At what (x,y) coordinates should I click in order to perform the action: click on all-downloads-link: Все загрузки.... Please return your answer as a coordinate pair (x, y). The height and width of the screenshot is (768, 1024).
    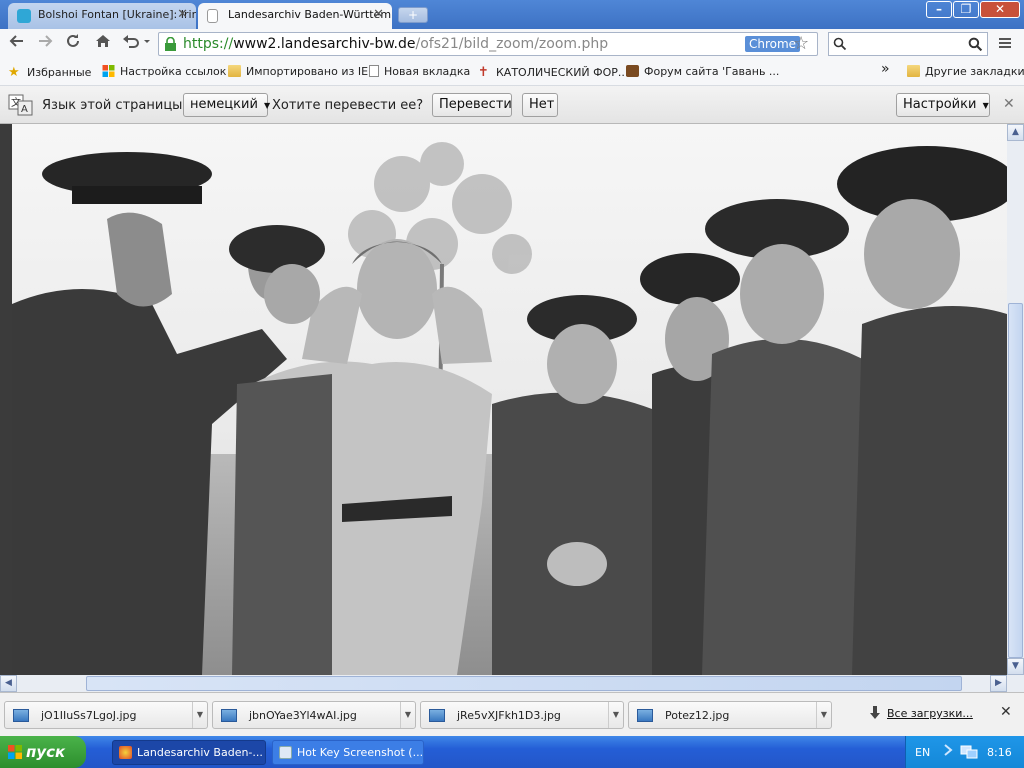
    Looking at the image, I should click on (930, 713).